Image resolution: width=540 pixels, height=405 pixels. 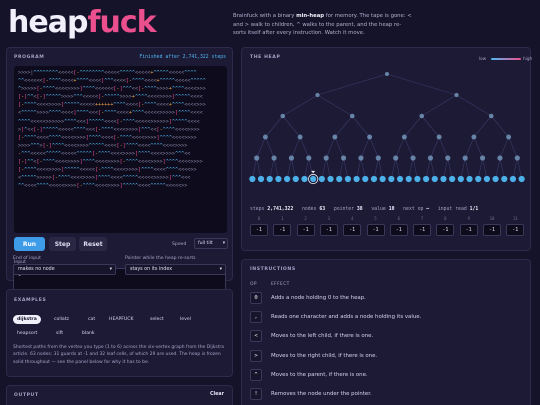 I want to click on clear-button: Clear, so click(x=217, y=394).